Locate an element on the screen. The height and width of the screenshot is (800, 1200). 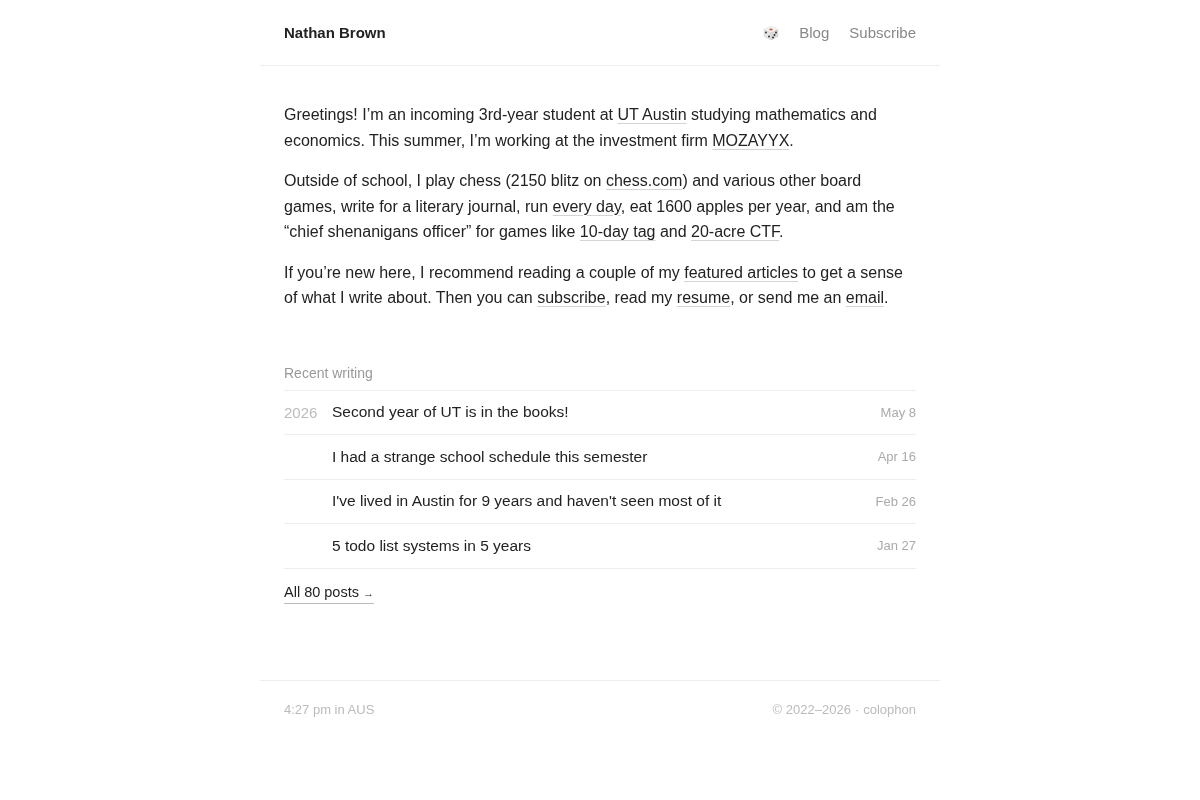
post-link: I had a strange school schedule this semester is located at coordinates (605, 456).